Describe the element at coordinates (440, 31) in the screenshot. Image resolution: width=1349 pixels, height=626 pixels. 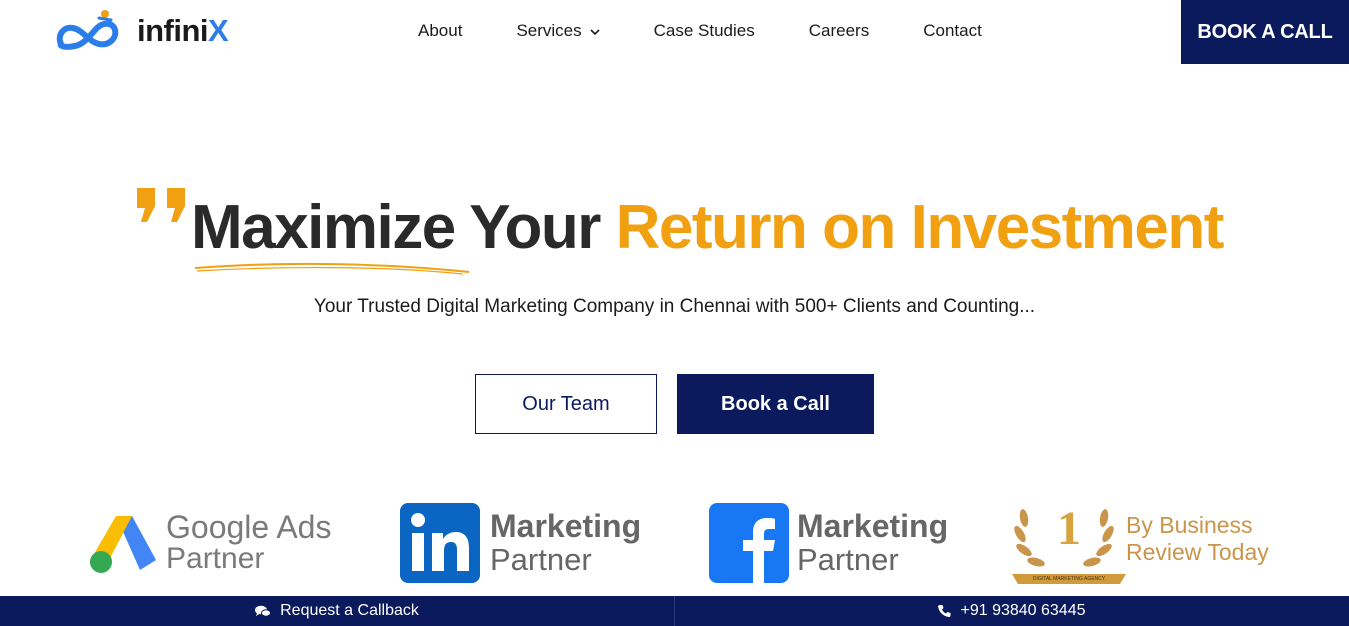
I see `nav-item-about: About` at that location.